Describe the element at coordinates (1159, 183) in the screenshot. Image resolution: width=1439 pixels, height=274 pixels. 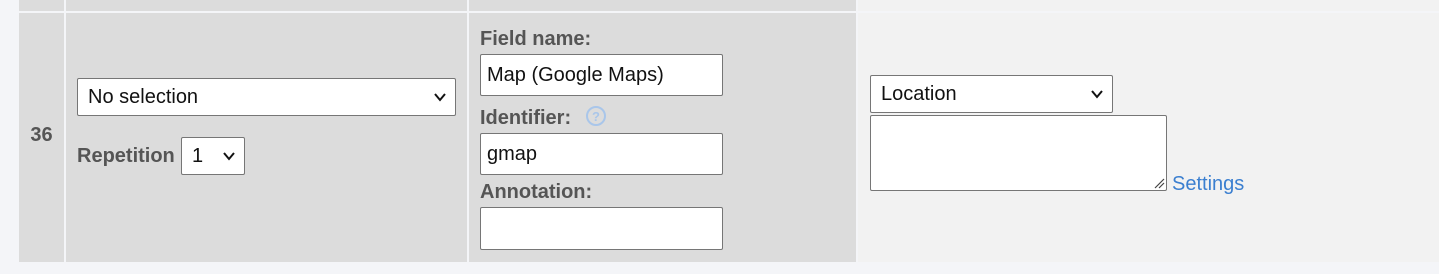
I see `resize-grip-icon` at that location.